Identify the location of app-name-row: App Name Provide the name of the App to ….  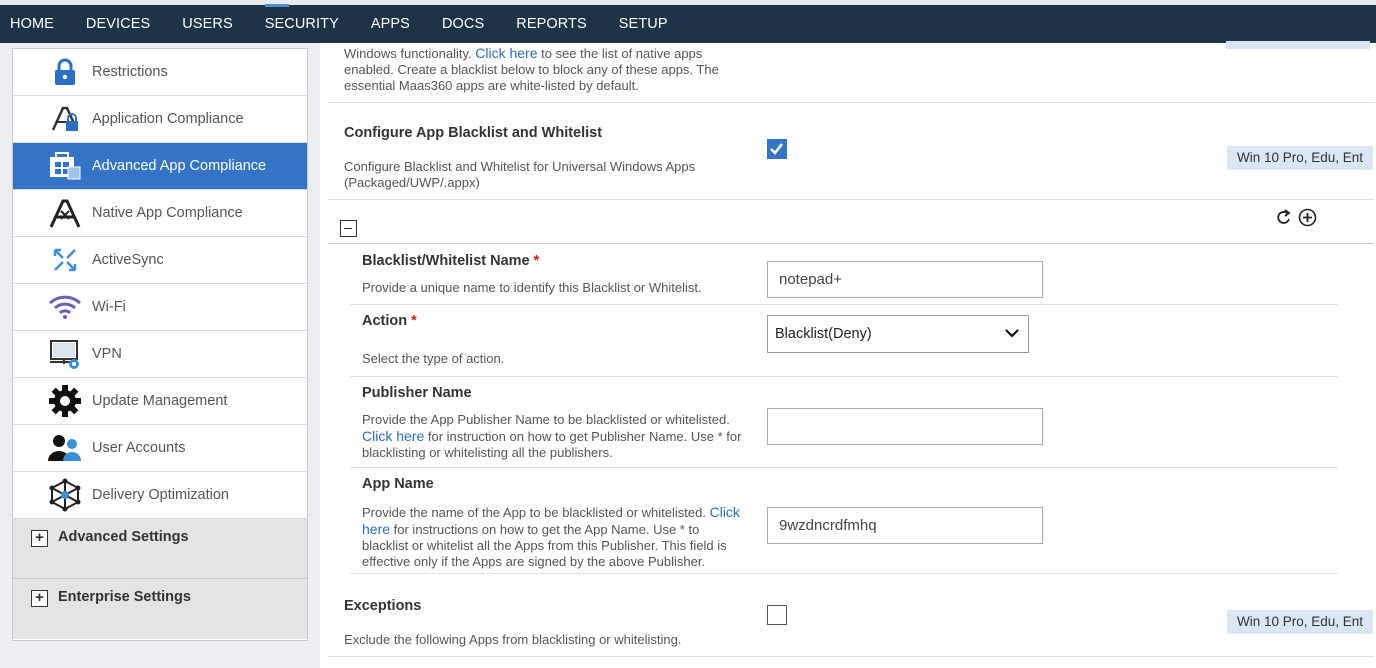
(844, 521).